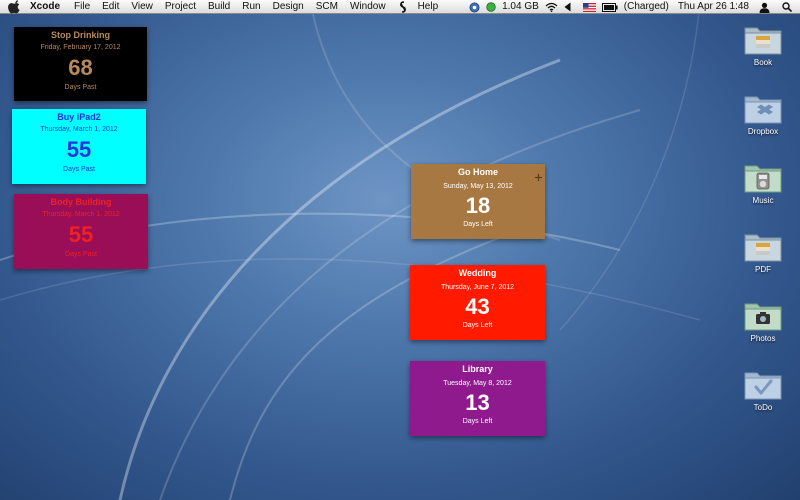 Image resolution: width=800 pixels, height=500 pixels. What do you see at coordinates (428, 7) in the screenshot?
I see `menu-help: Help` at bounding box center [428, 7].